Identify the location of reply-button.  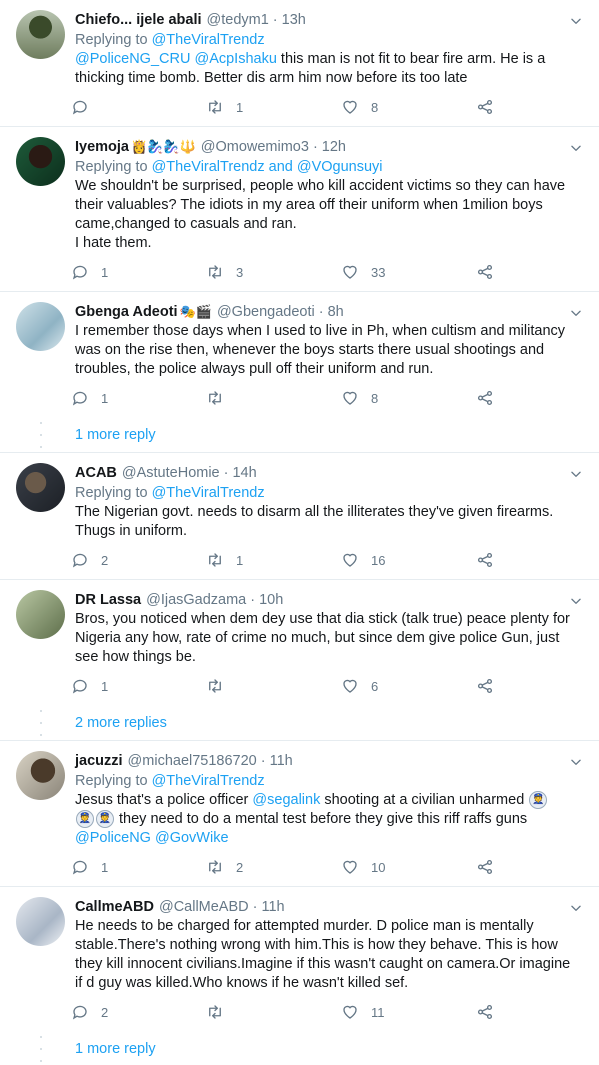
(138, 107).